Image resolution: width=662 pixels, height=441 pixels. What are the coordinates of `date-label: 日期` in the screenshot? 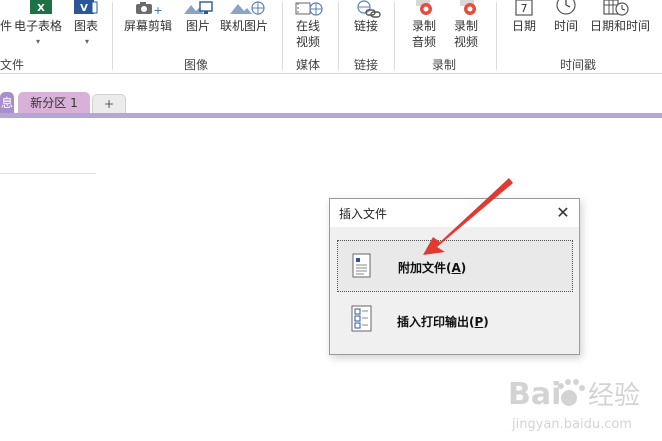 It's located at (524, 26).